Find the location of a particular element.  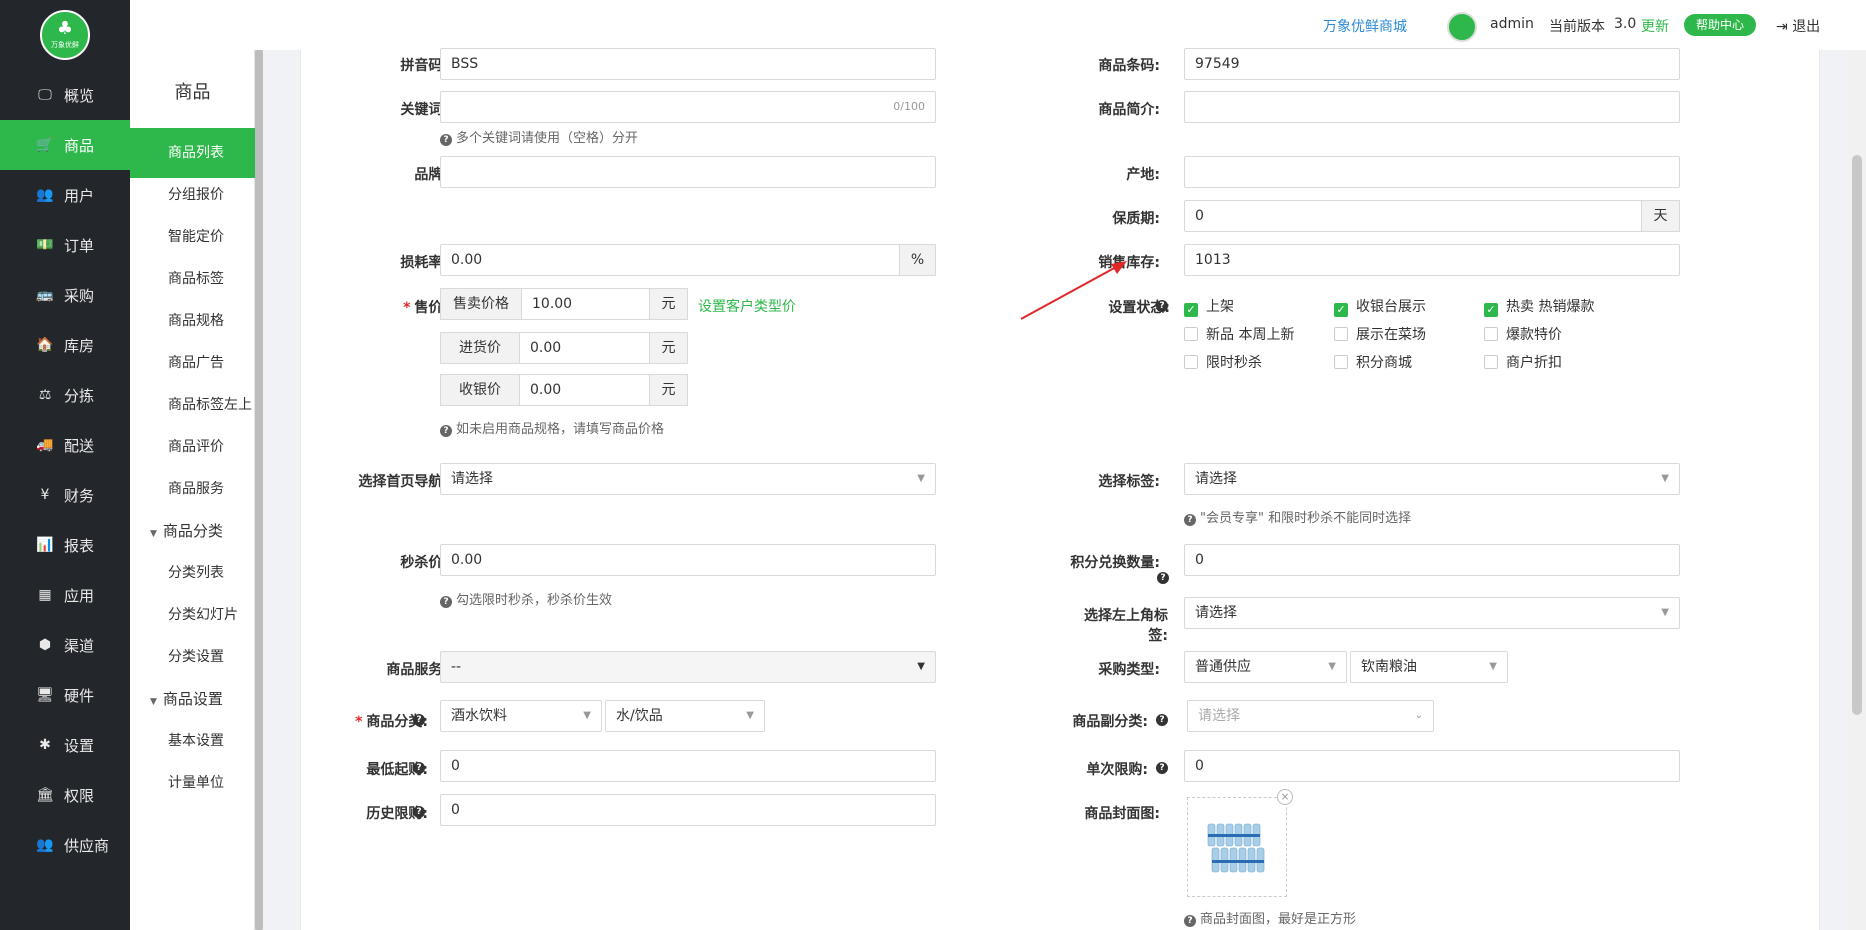

points-input: 0 is located at coordinates (1432, 560).